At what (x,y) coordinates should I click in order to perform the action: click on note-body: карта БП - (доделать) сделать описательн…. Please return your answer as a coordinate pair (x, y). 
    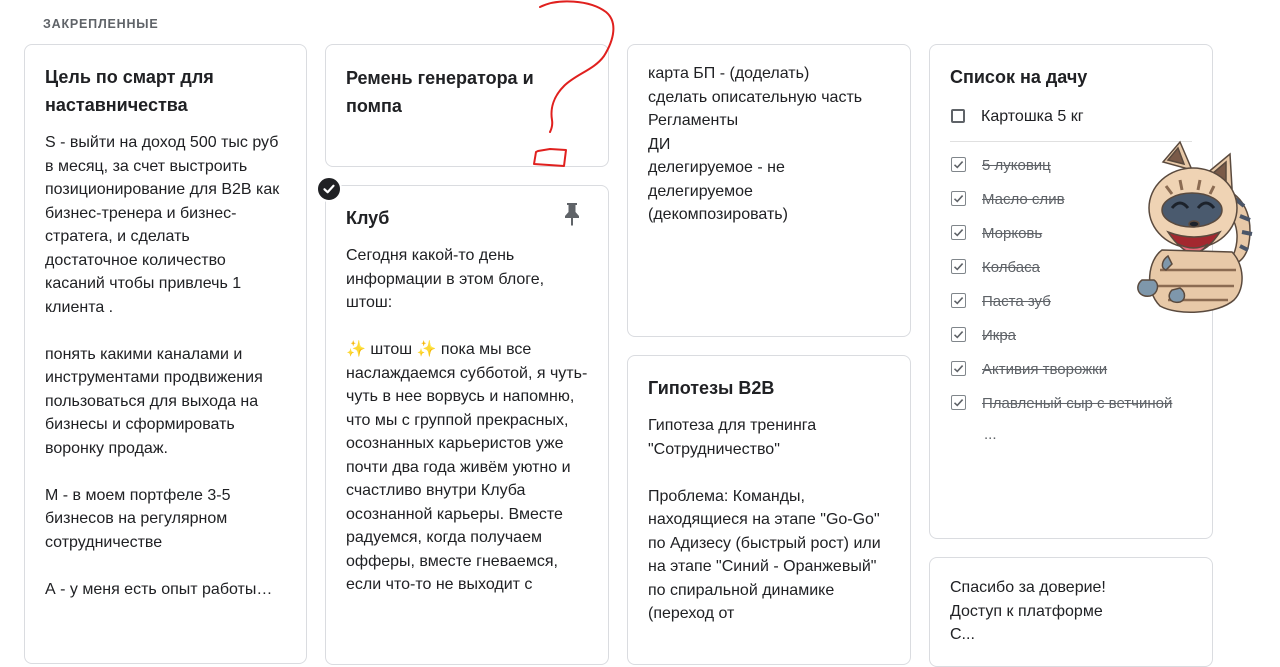
    Looking at the image, I should click on (755, 144).